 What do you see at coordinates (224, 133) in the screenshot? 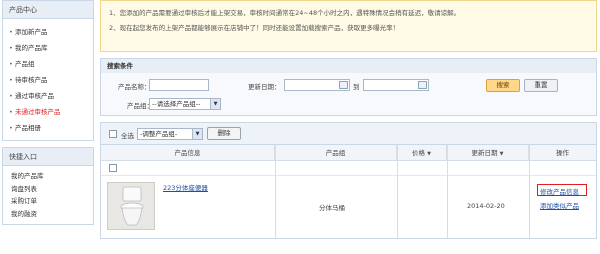
I see `delete-button: 删除` at bounding box center [224, 133].